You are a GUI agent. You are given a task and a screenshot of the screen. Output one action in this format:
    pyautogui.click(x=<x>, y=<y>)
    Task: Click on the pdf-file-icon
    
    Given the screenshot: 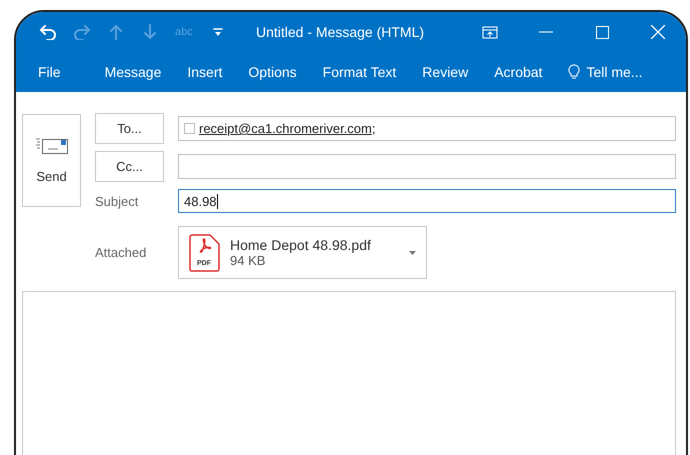 What is the action you would take?
    pyautogui.click(x=204, y=253)
    